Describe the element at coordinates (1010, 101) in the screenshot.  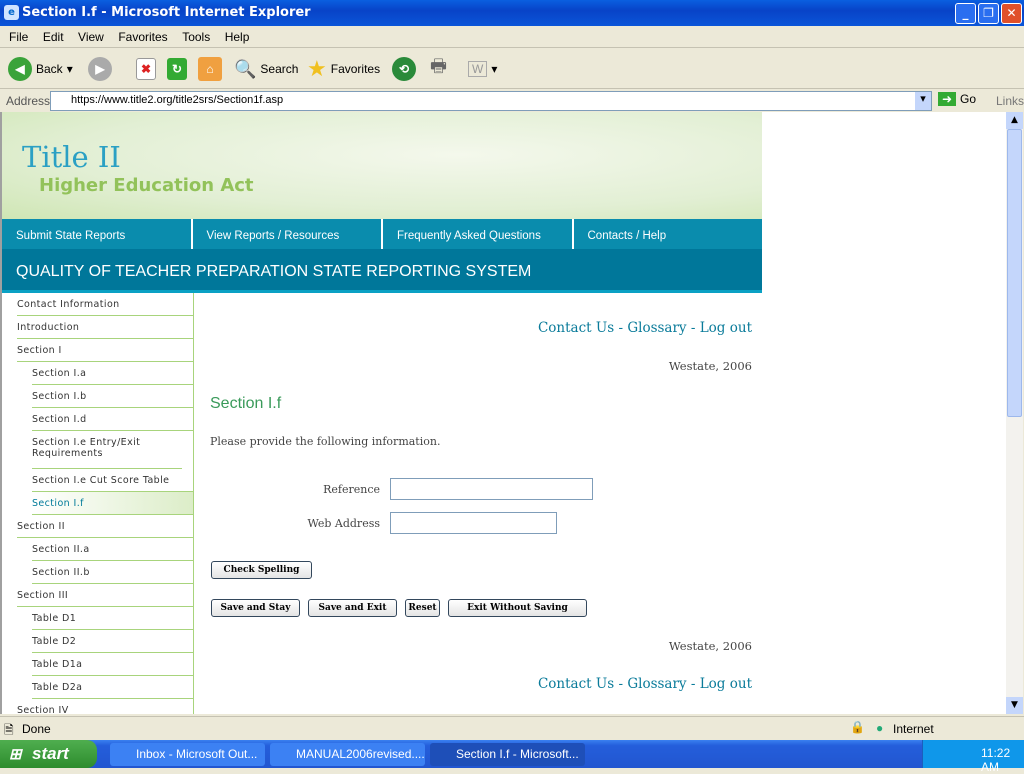
I see `links-button: Links` at that location.